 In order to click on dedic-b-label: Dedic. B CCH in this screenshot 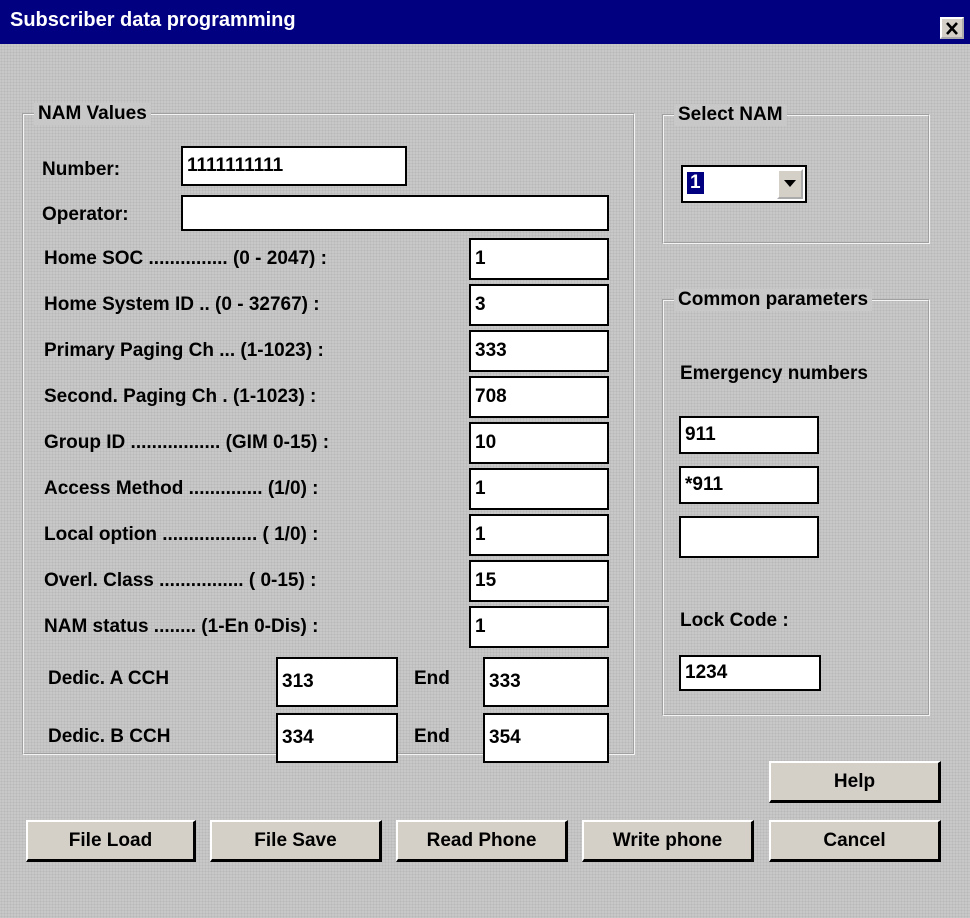, I will do `click(109, 736)`.